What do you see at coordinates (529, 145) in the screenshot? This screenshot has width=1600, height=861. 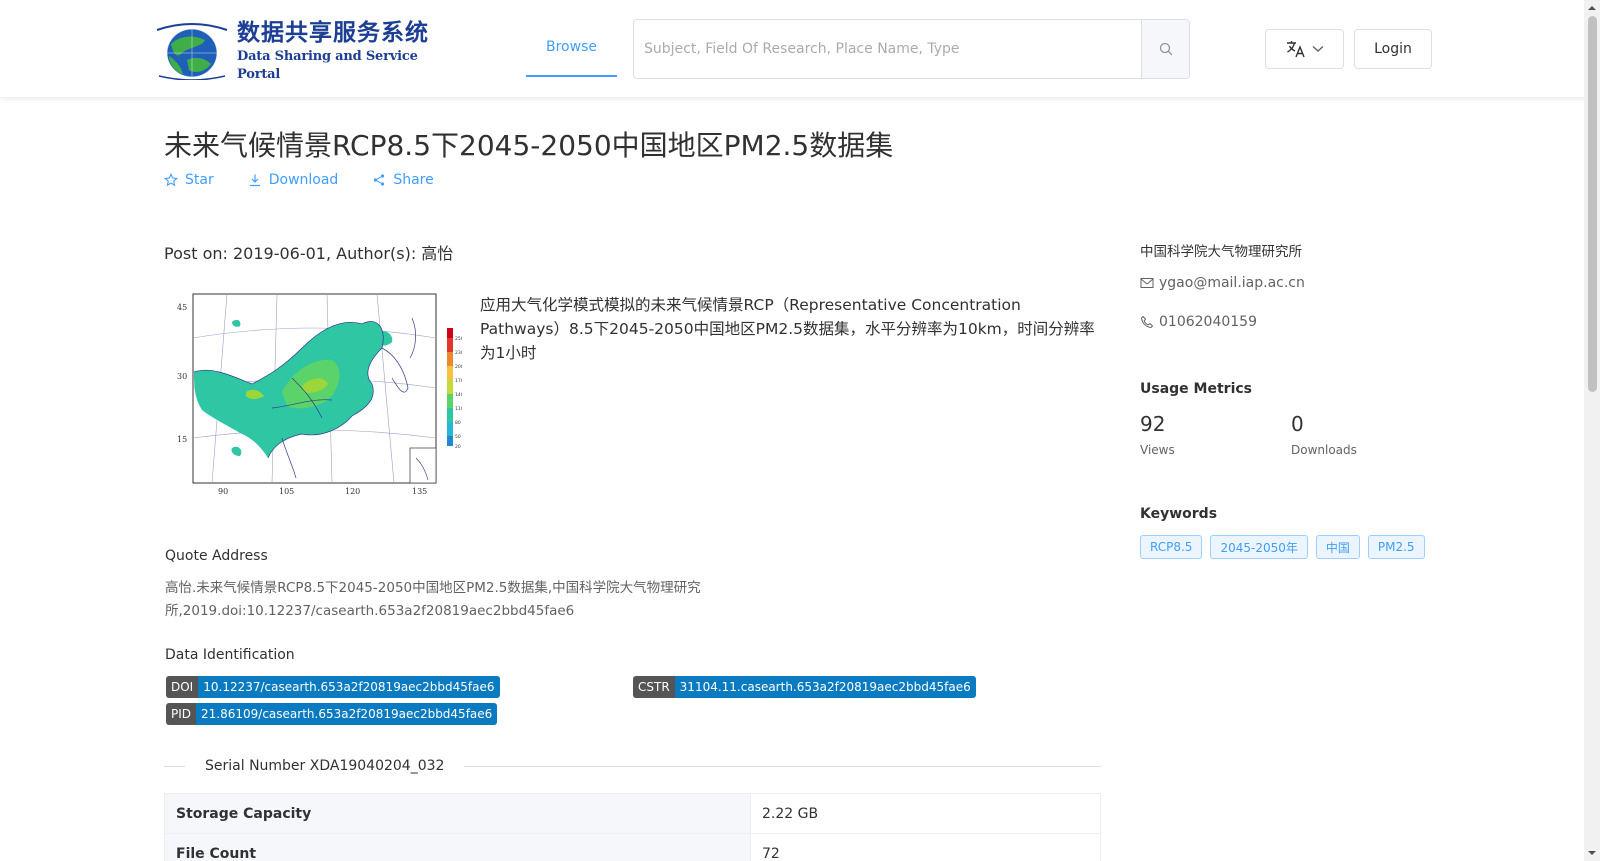 I see `dataset-title: 未来气候情景RCP8.5下2045-2050中国地区PM2.5数据集` at bounding box center [529, 145].